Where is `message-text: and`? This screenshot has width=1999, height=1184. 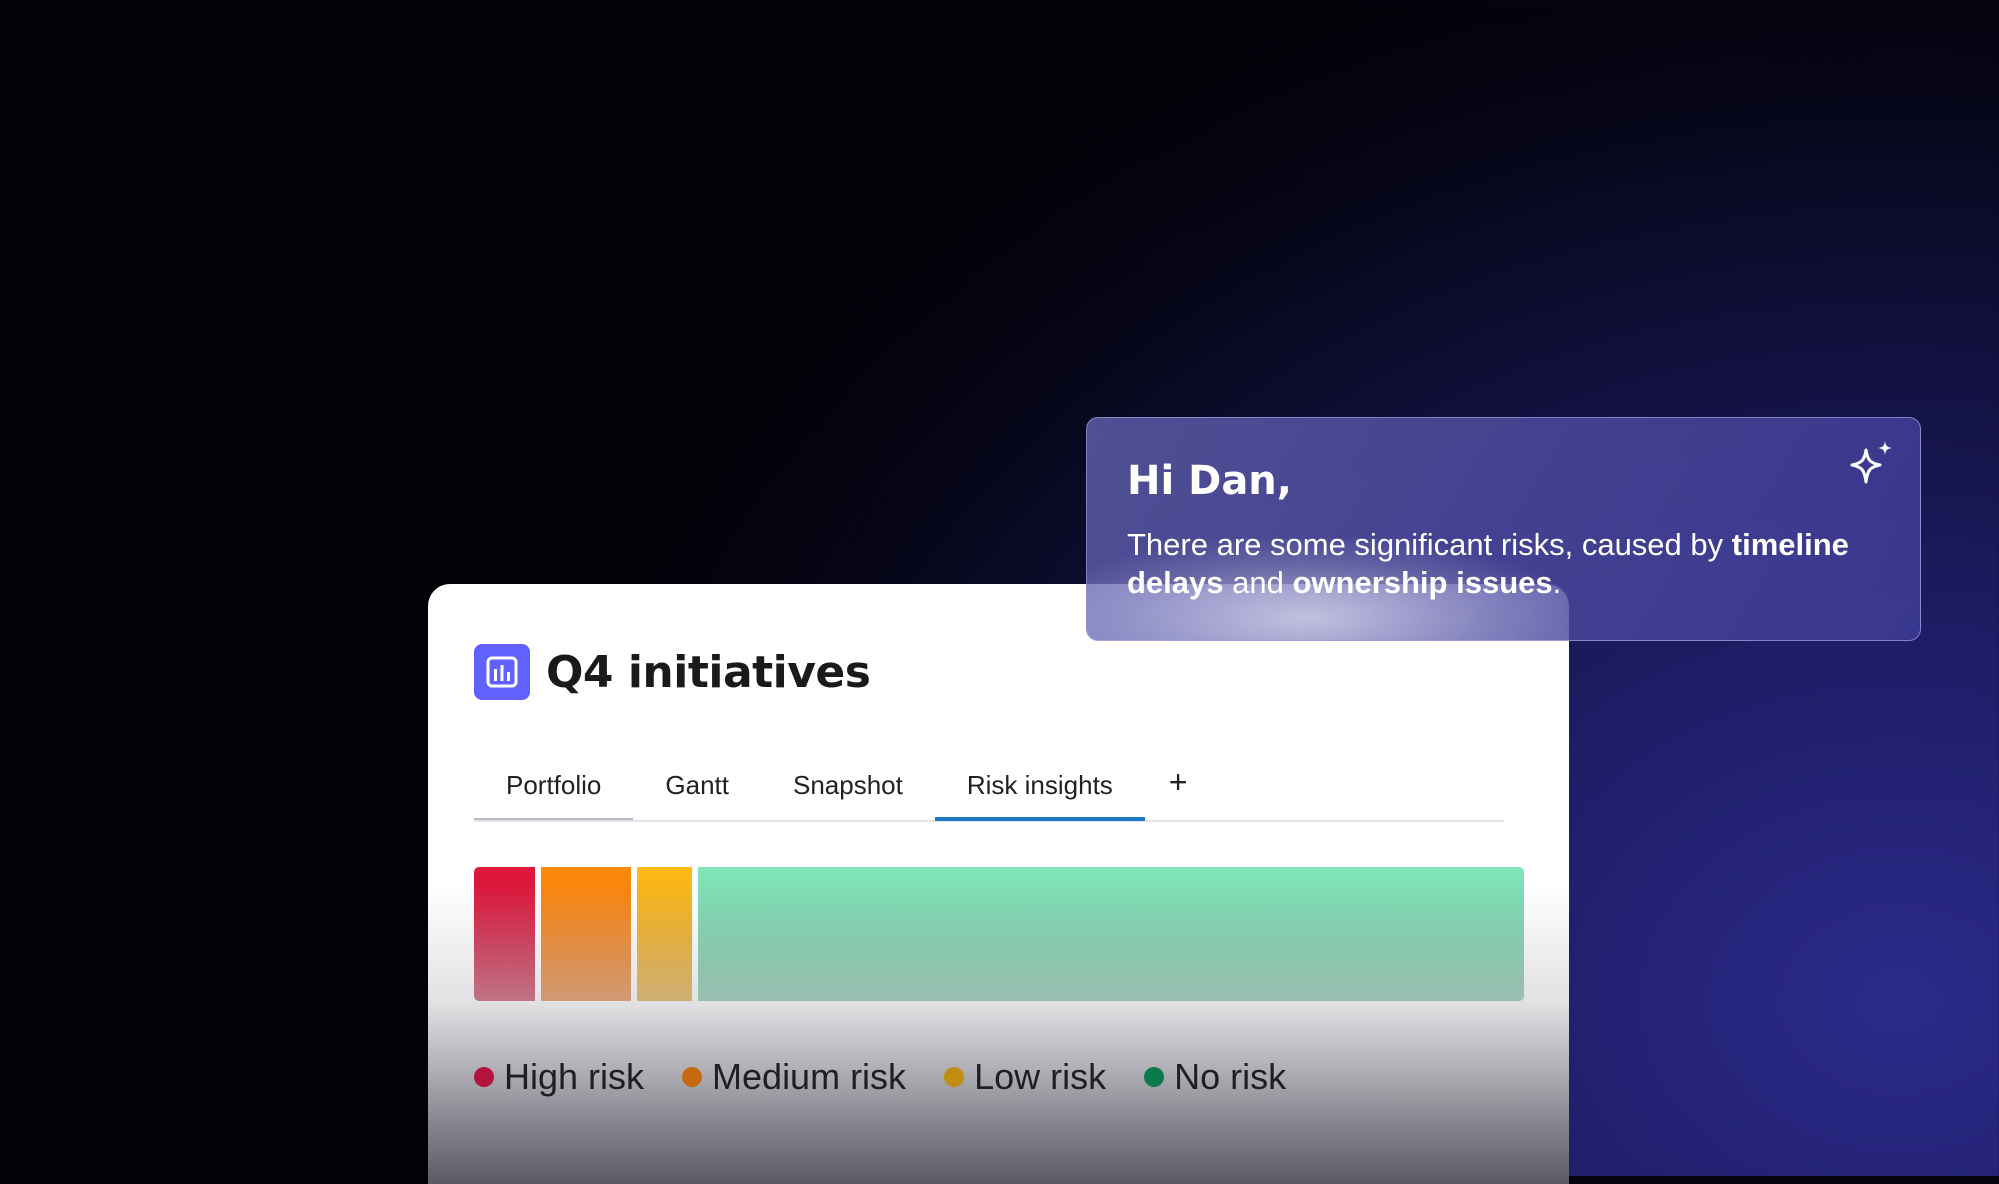
message-text: and is located at coordinates (1258, 582).